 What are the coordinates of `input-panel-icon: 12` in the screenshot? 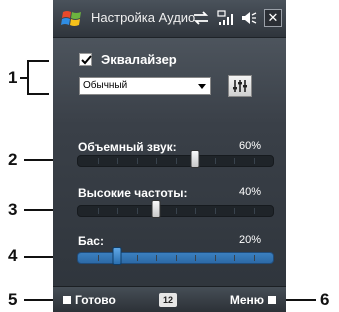 It's located at (168, 300).